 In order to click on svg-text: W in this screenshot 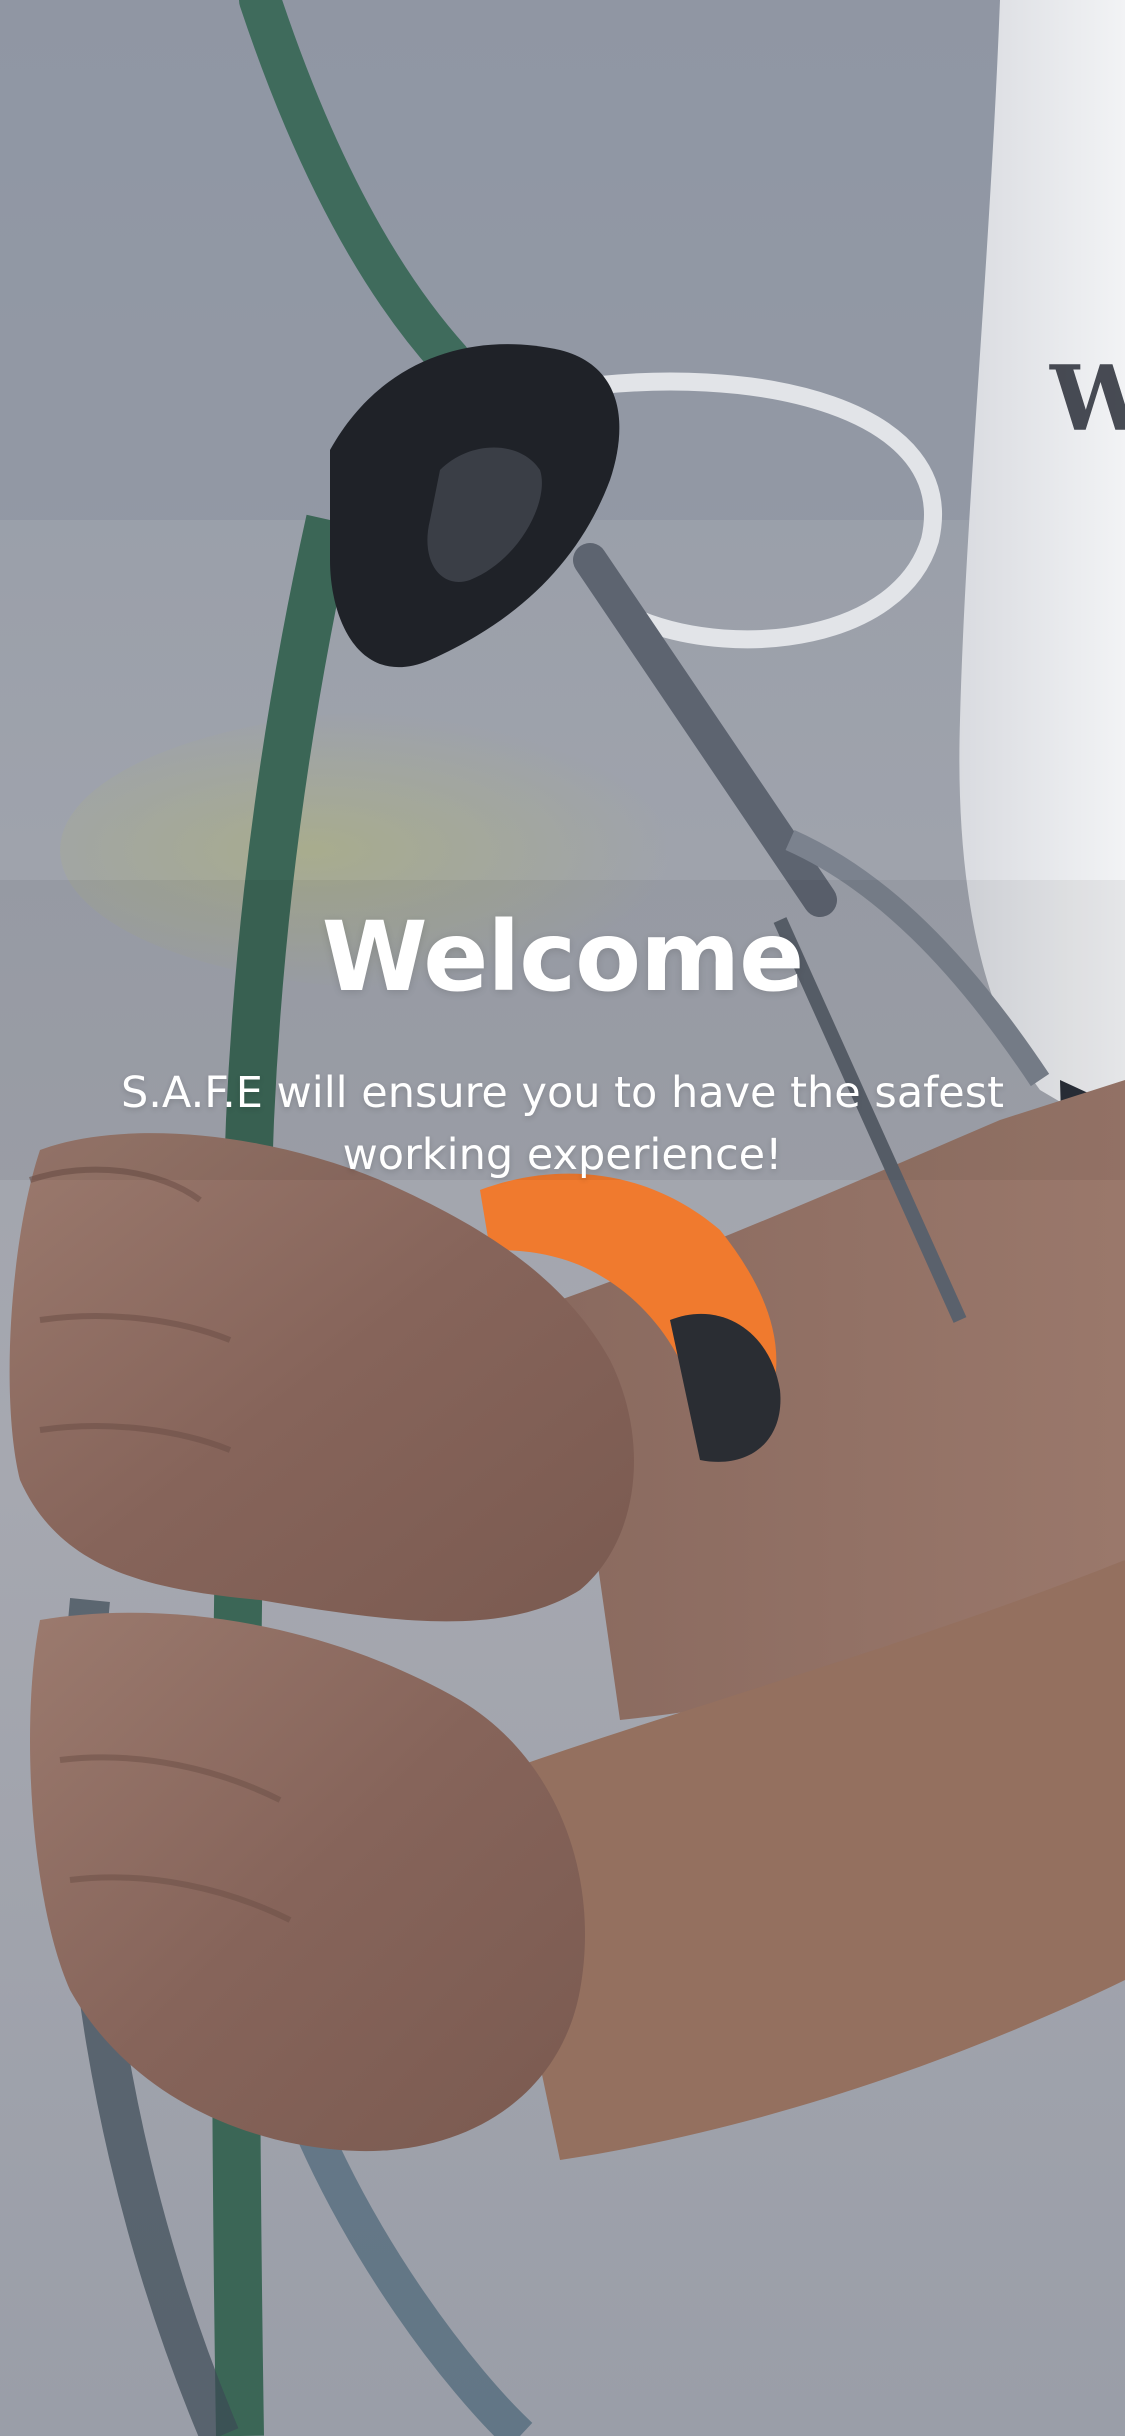, I will do `click(1087, 399)`.